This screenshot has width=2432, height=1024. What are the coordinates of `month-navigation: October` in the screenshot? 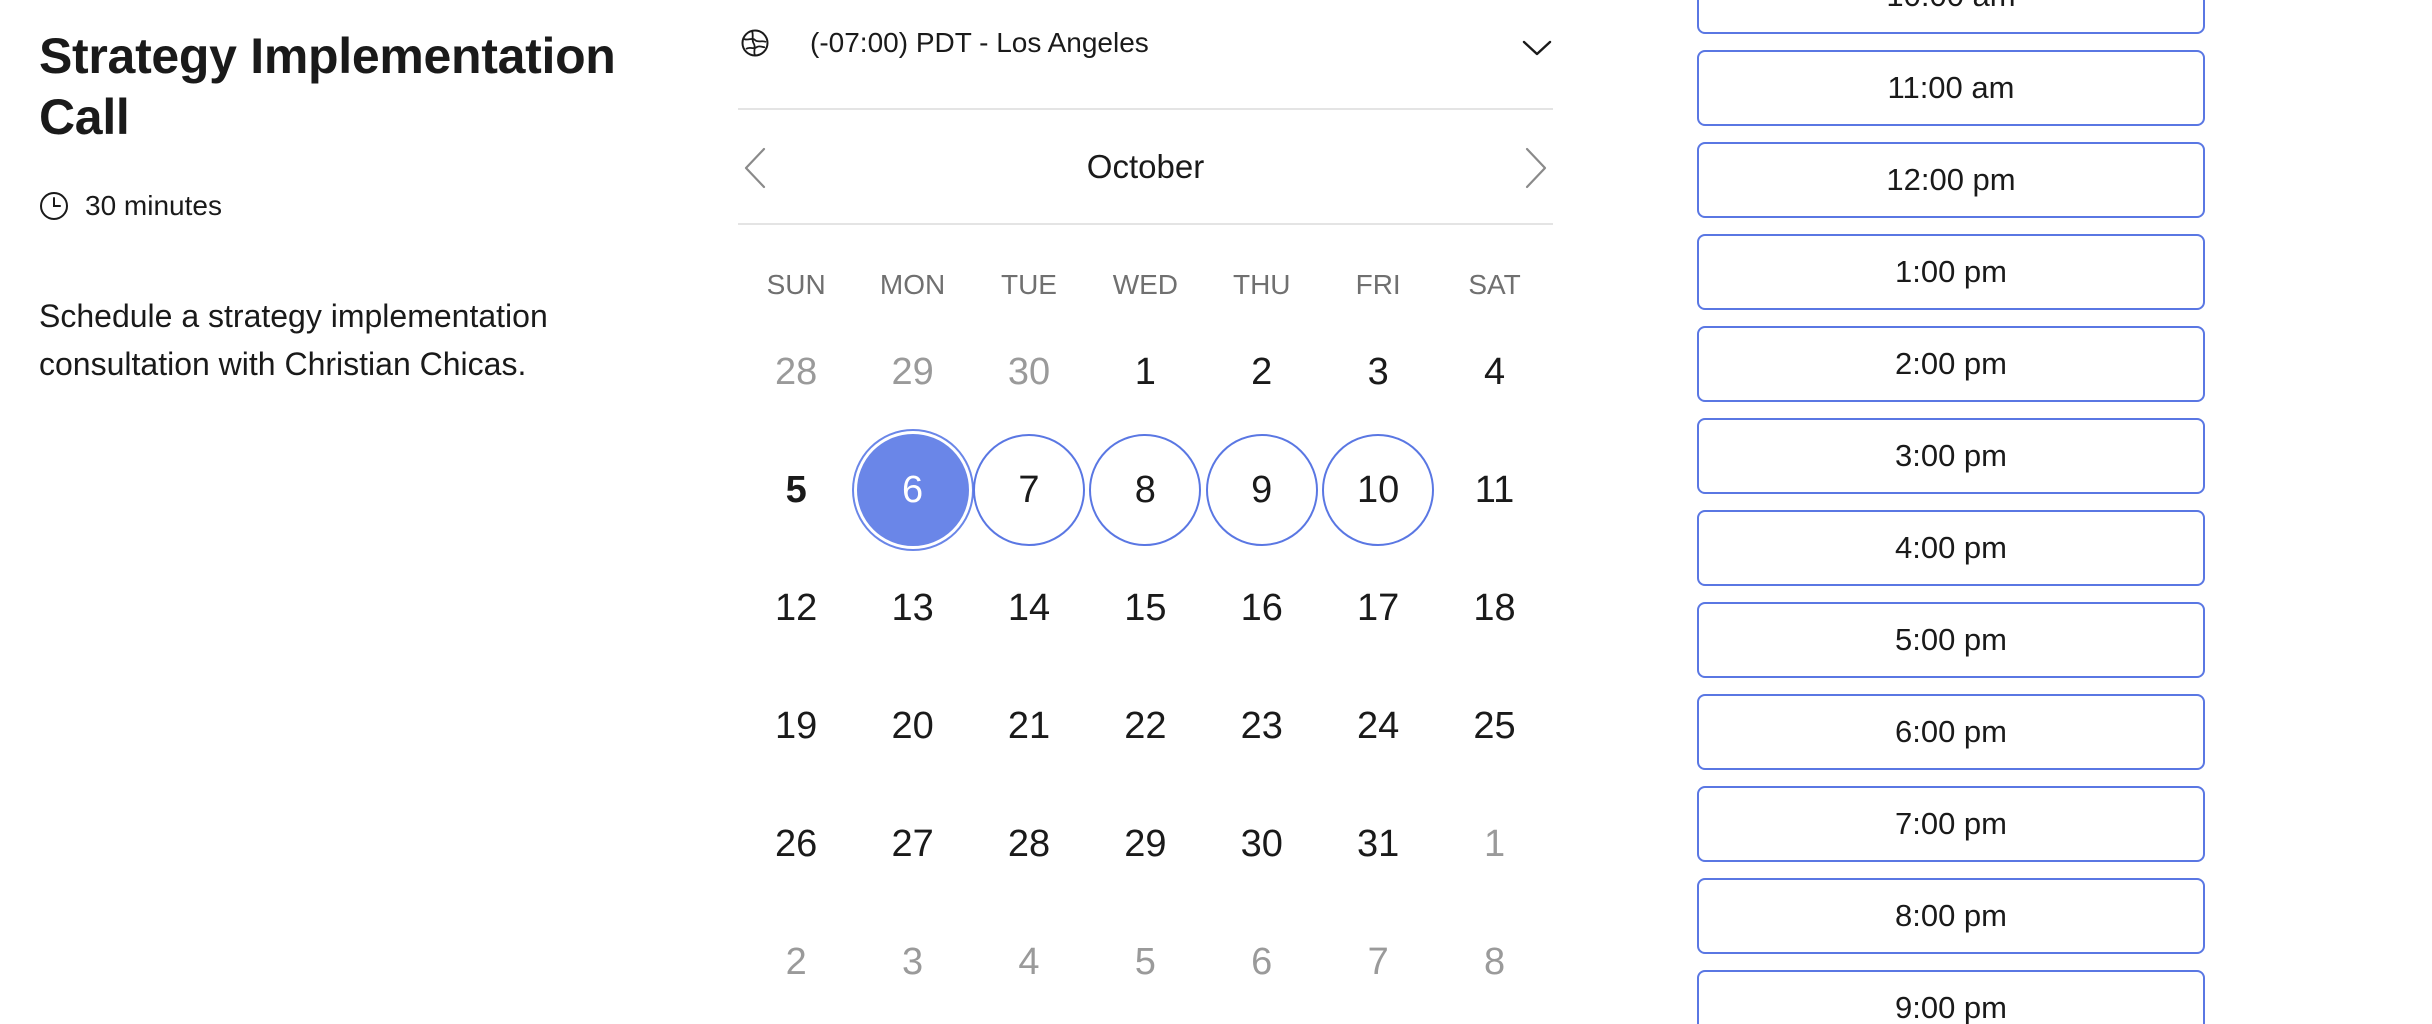 It's located at (1145, 167).